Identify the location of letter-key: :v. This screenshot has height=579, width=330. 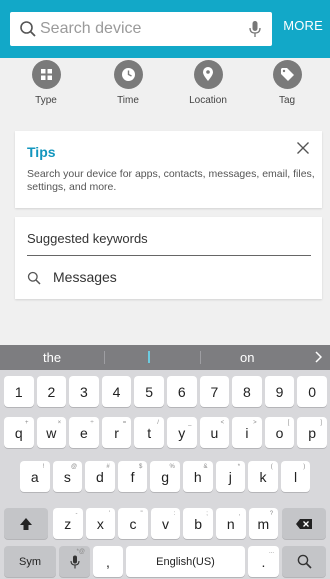
(165, 523).